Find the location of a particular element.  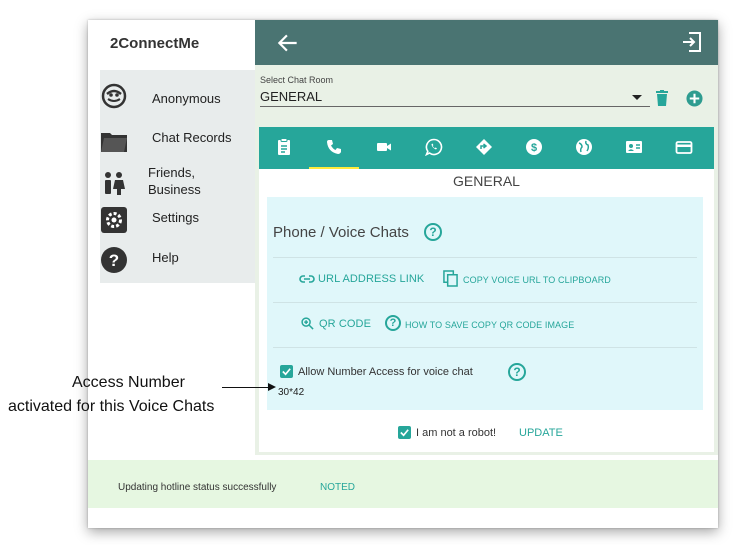

tab-phone is located at coordinates (334, 148).